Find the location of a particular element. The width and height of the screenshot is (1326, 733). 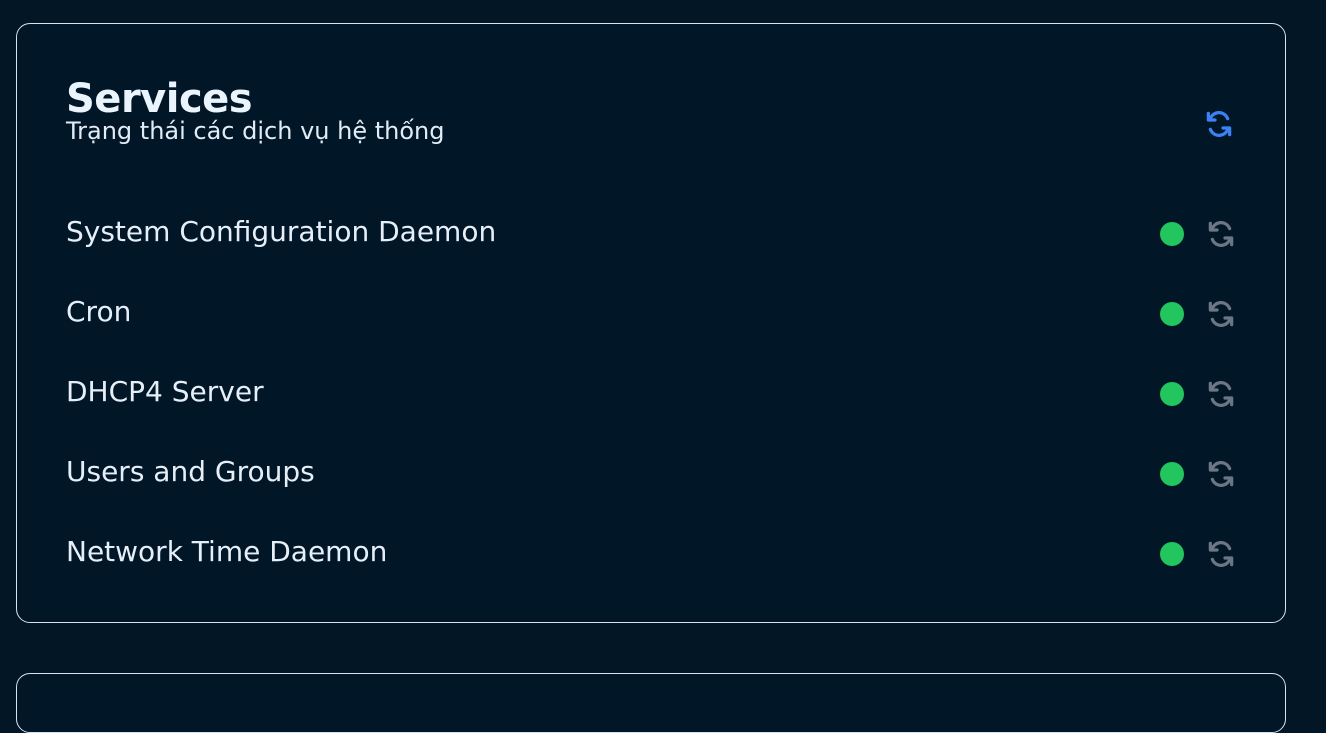

service-name: Cron is located at coordinates (99, 311).